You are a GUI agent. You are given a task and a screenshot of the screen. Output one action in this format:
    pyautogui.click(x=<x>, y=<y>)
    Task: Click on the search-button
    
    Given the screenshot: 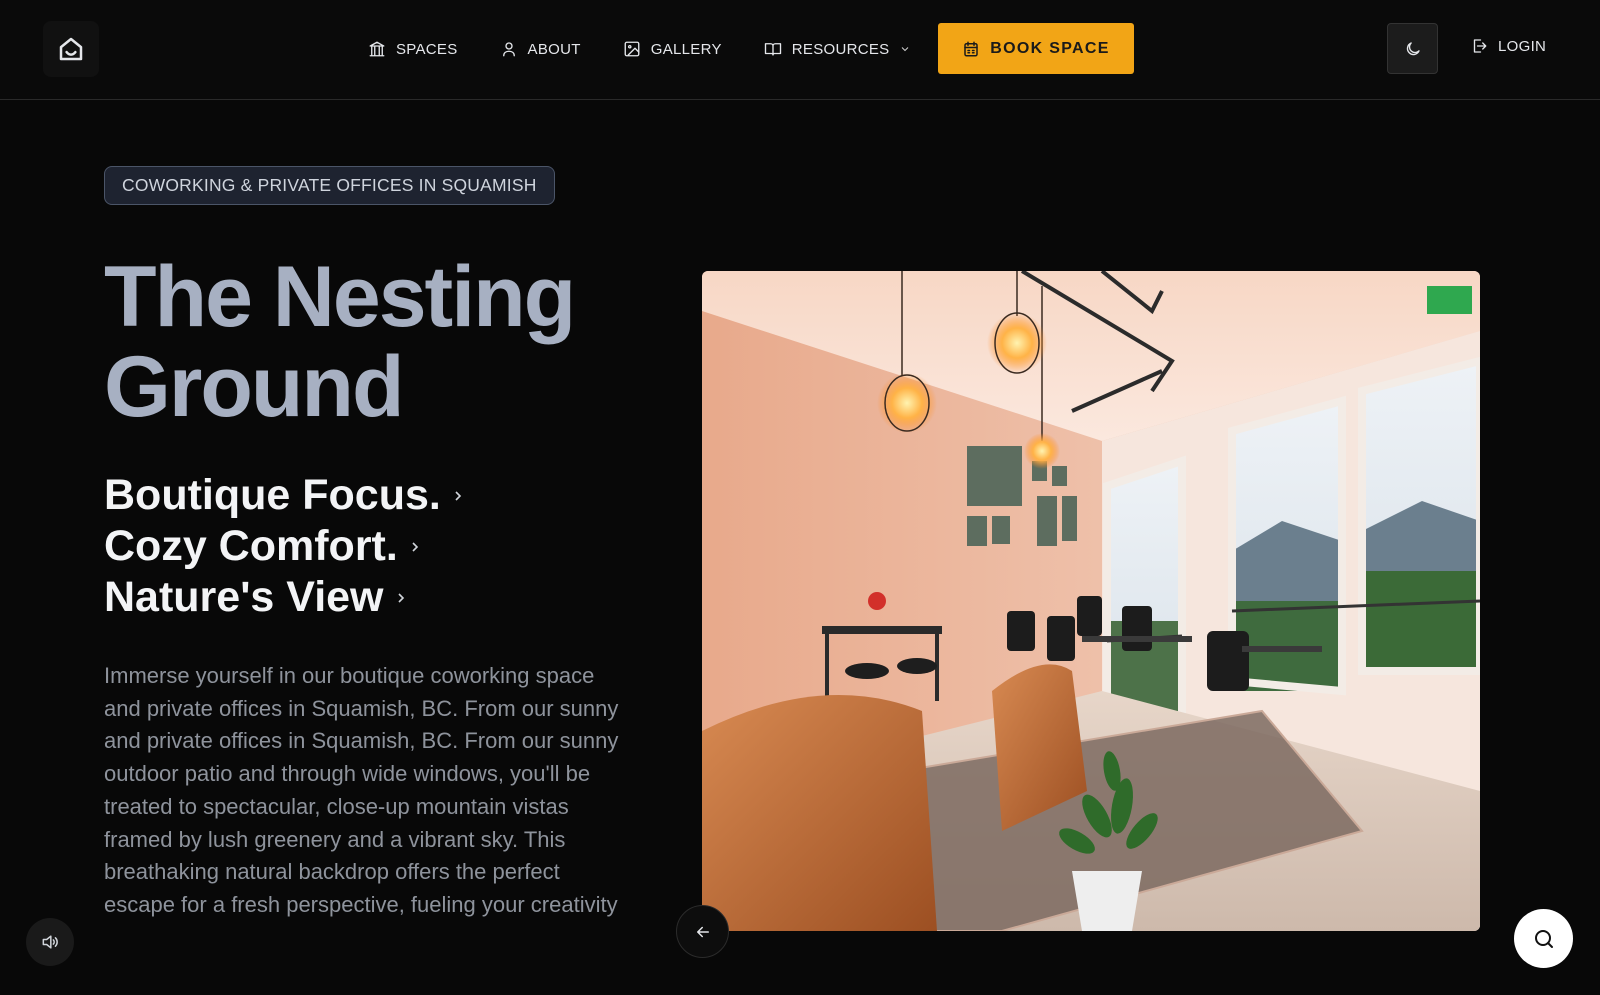 What is the action you would take?
    pyautogui.click(x=1543, y=938)
    